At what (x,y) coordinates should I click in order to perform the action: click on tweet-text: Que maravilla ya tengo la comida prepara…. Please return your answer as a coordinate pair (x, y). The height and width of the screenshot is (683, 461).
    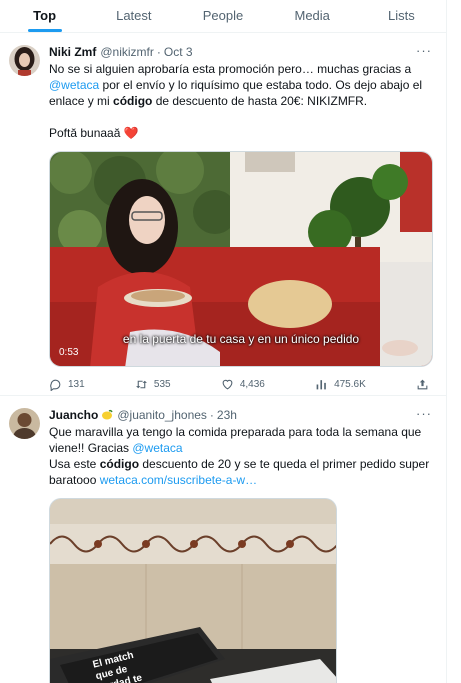
    Looking at the image, I should click on (240, 456).